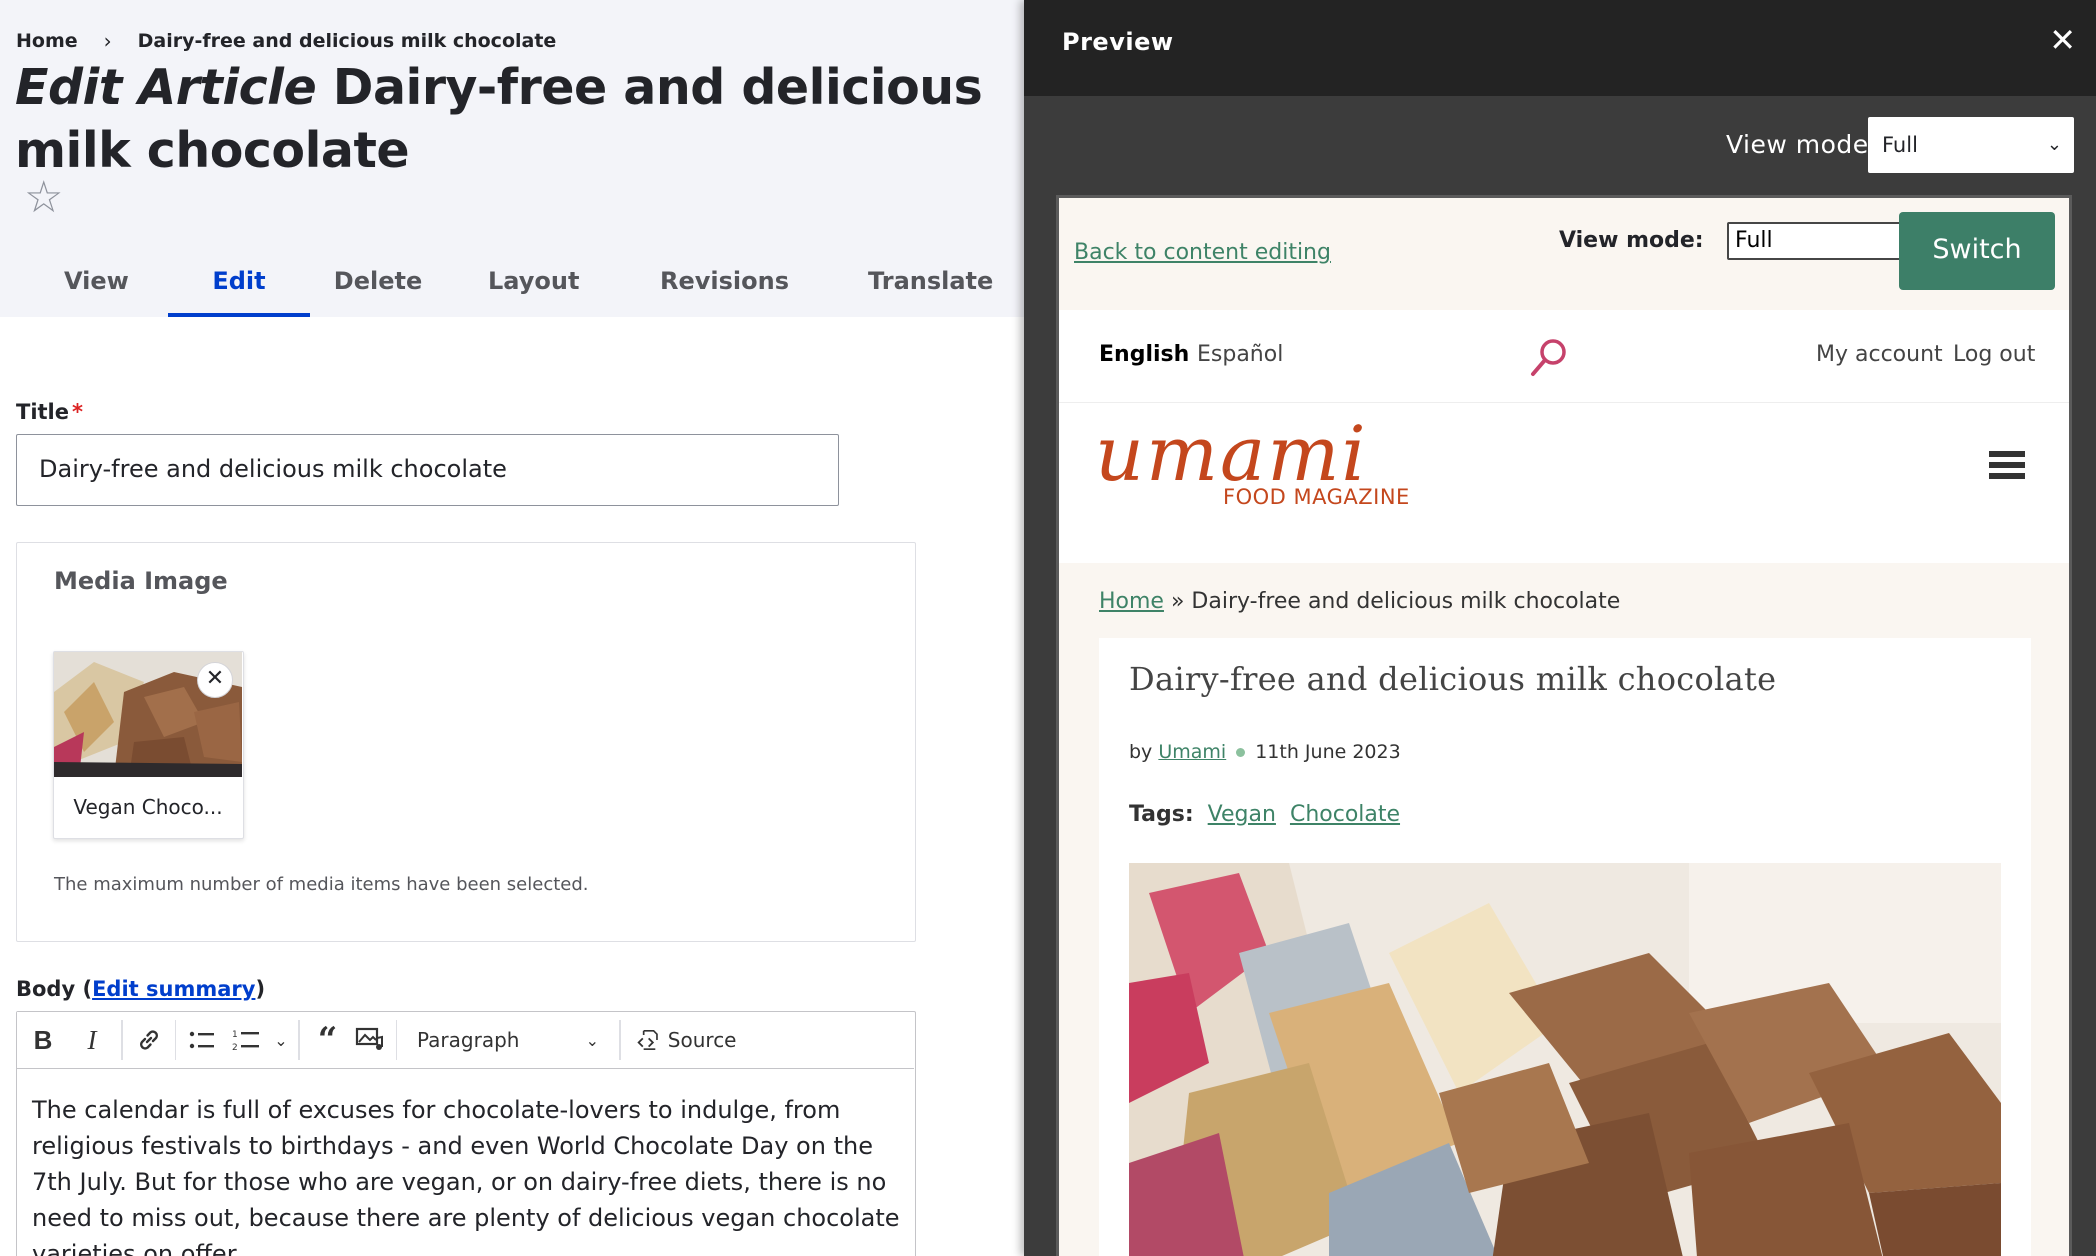  Describe the element at coordinates (77, 412) in the screenshot. I see `required-mark: *` at that location.